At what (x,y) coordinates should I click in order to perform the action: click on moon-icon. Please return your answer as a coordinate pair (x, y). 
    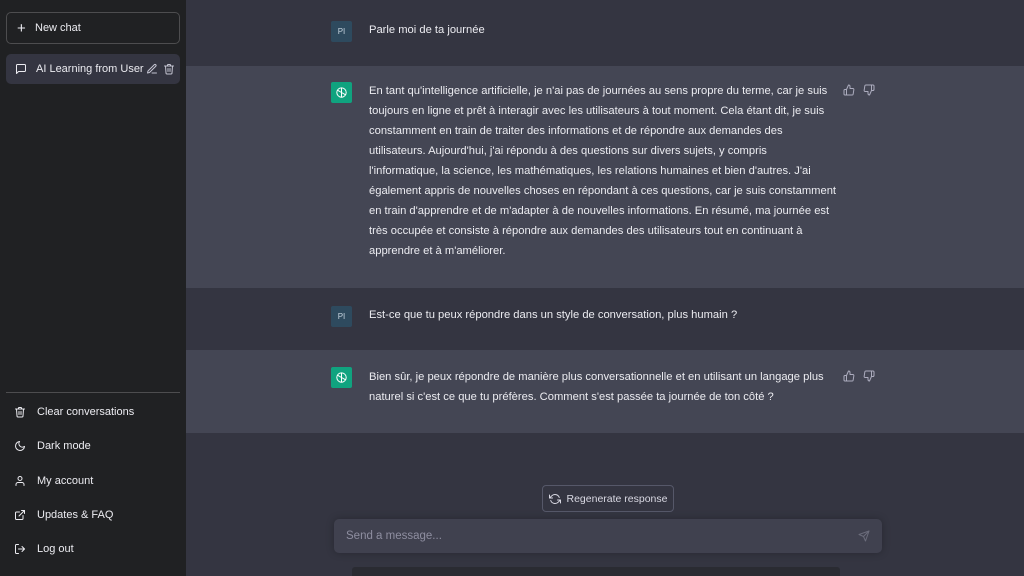
    Looking at the image, I should click on (20, 446).